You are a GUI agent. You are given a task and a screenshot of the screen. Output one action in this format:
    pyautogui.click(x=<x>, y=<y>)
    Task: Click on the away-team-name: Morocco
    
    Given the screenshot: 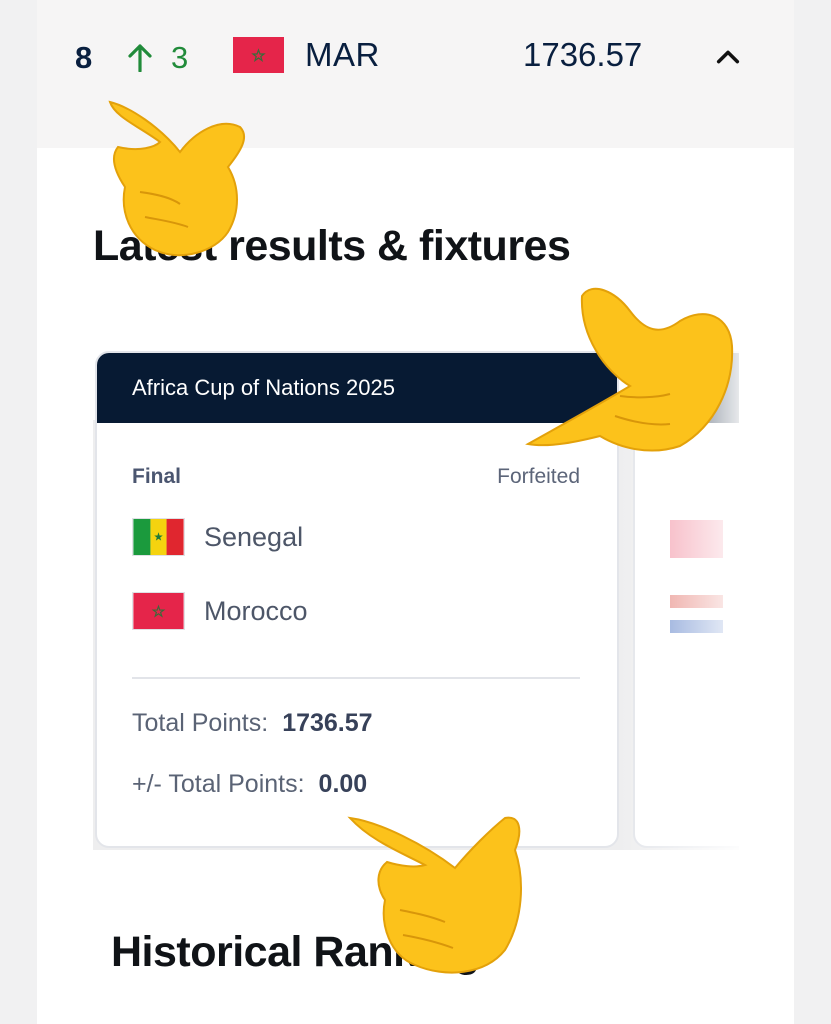 What is the action you would take?
    pyautogui.click(x=256, y=610)
    